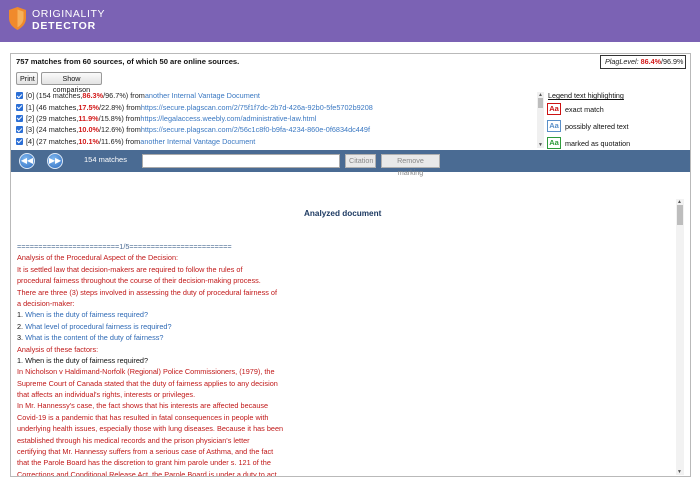  I want to click on line-number: 2., so click(21, 326).